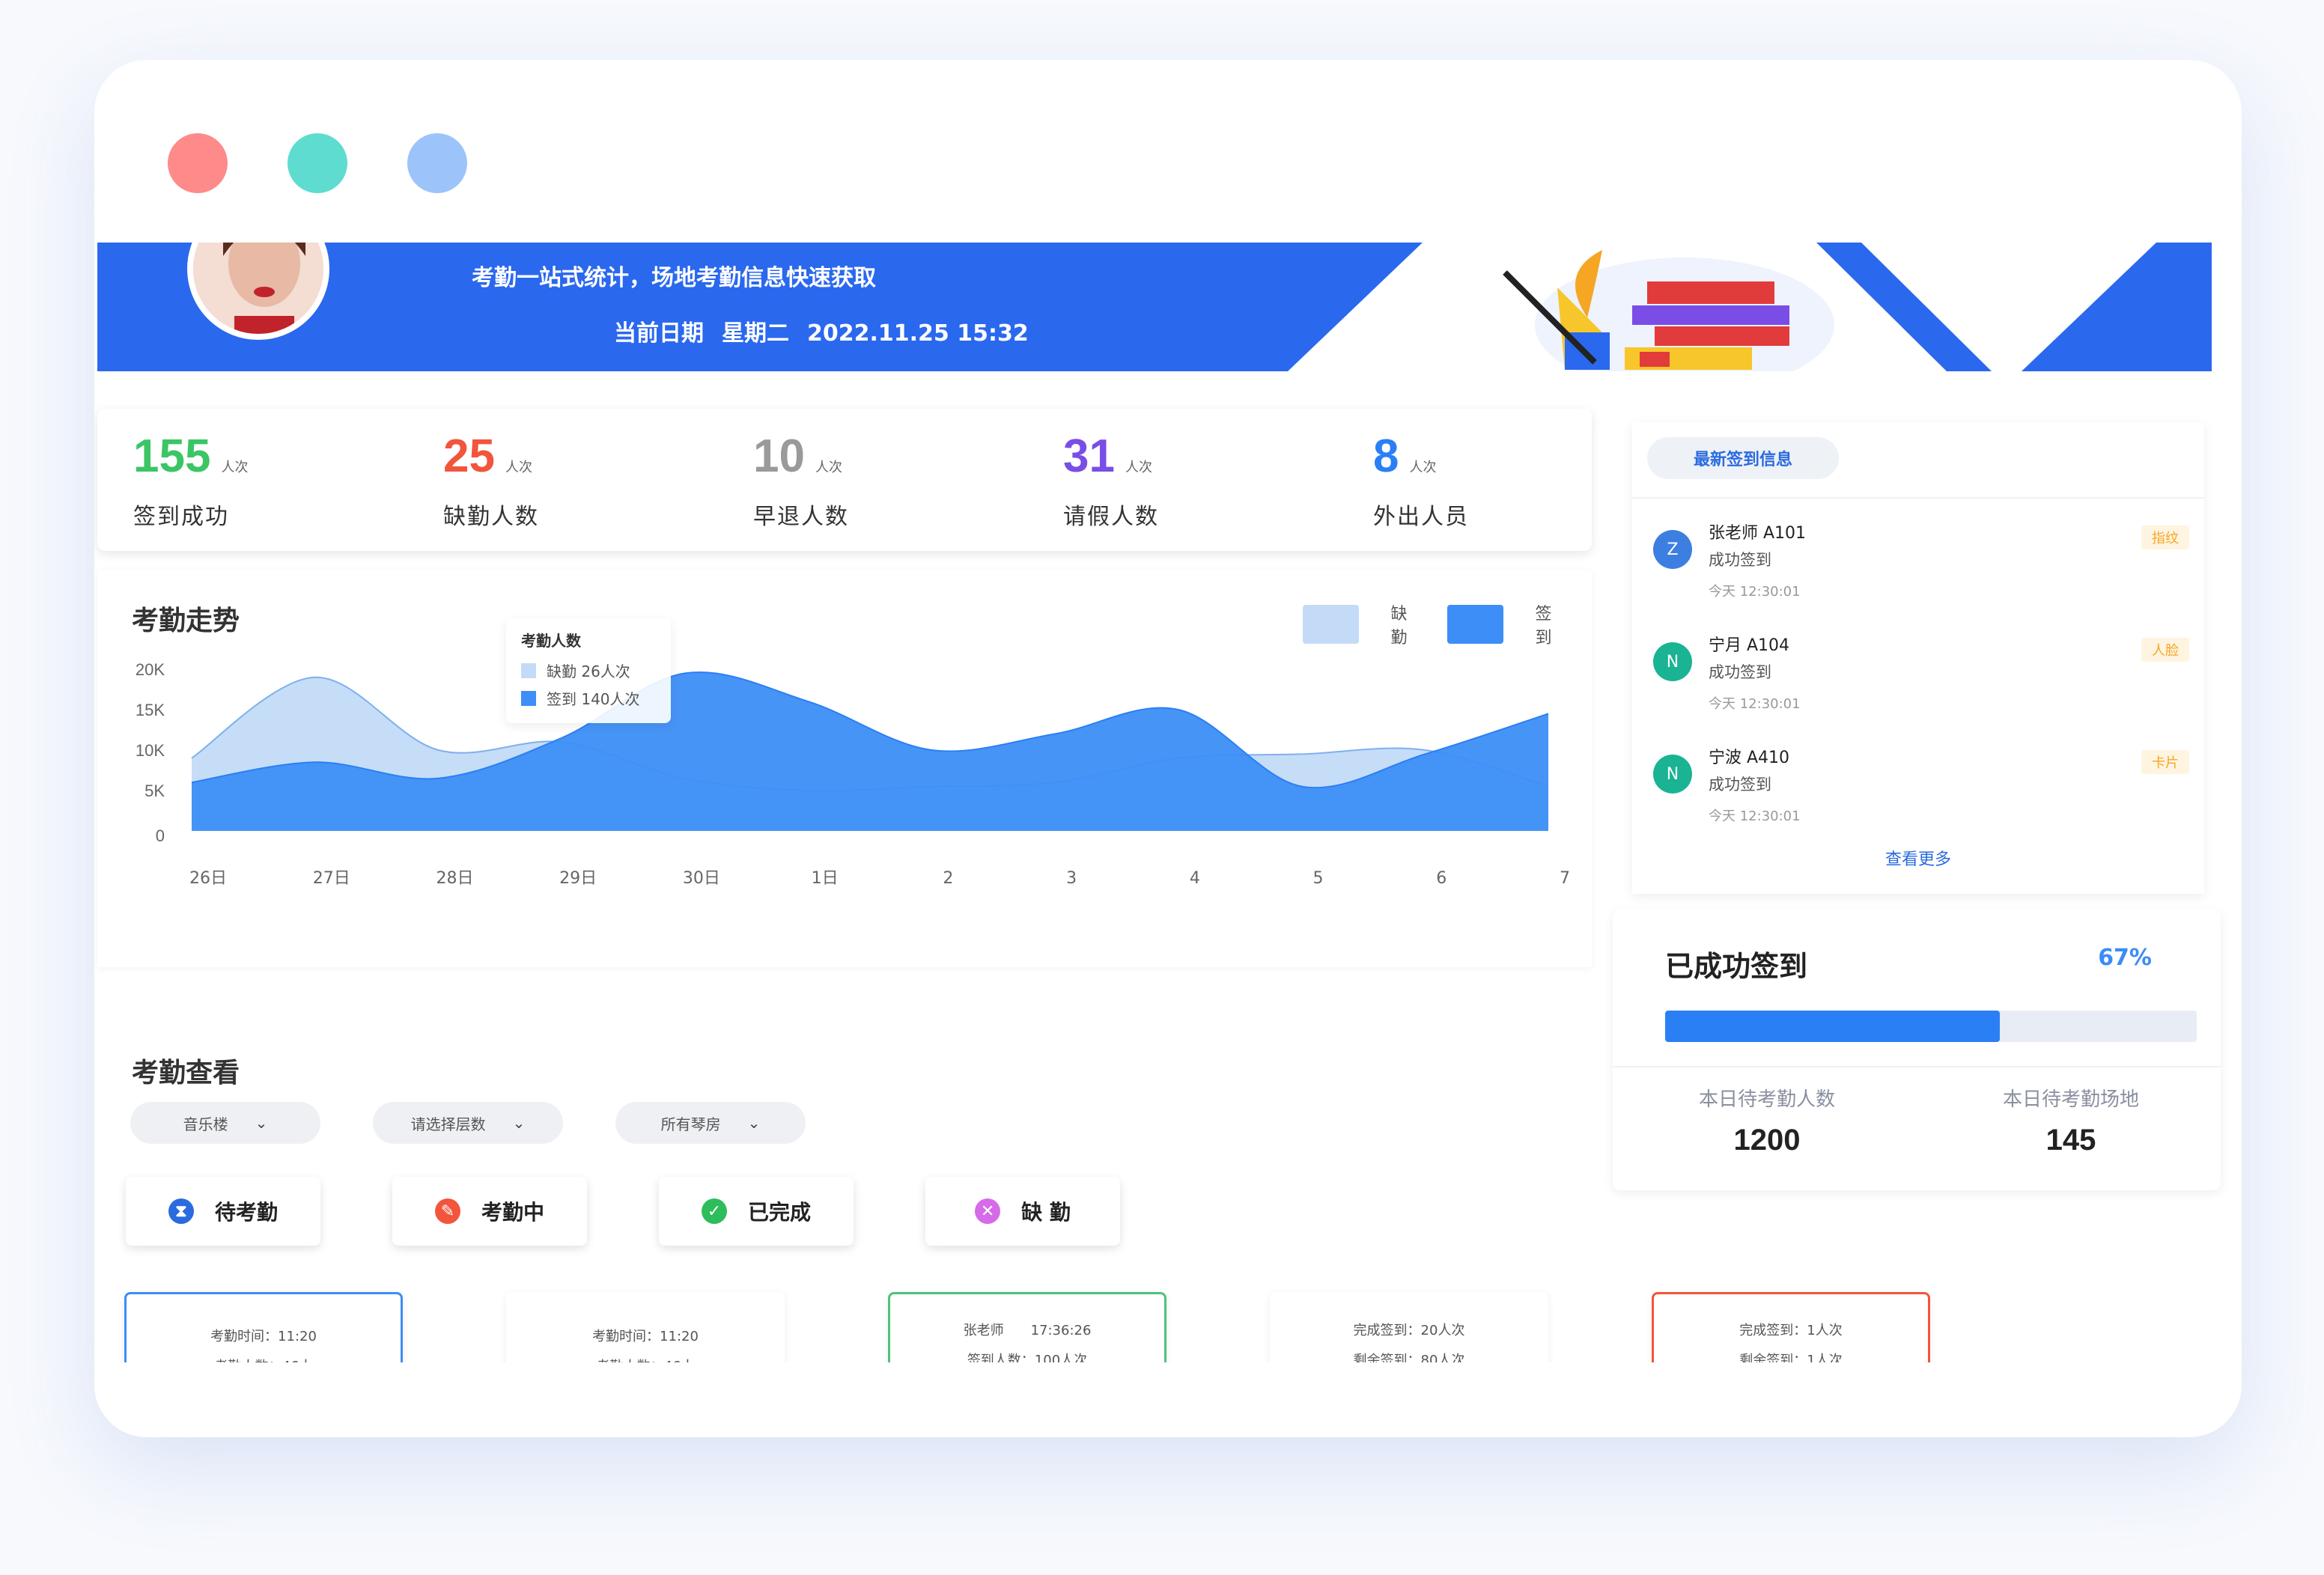  Describe the element at coordinates (948, 878) in the screenshot. I see `x-tick-label: 2` at that location.